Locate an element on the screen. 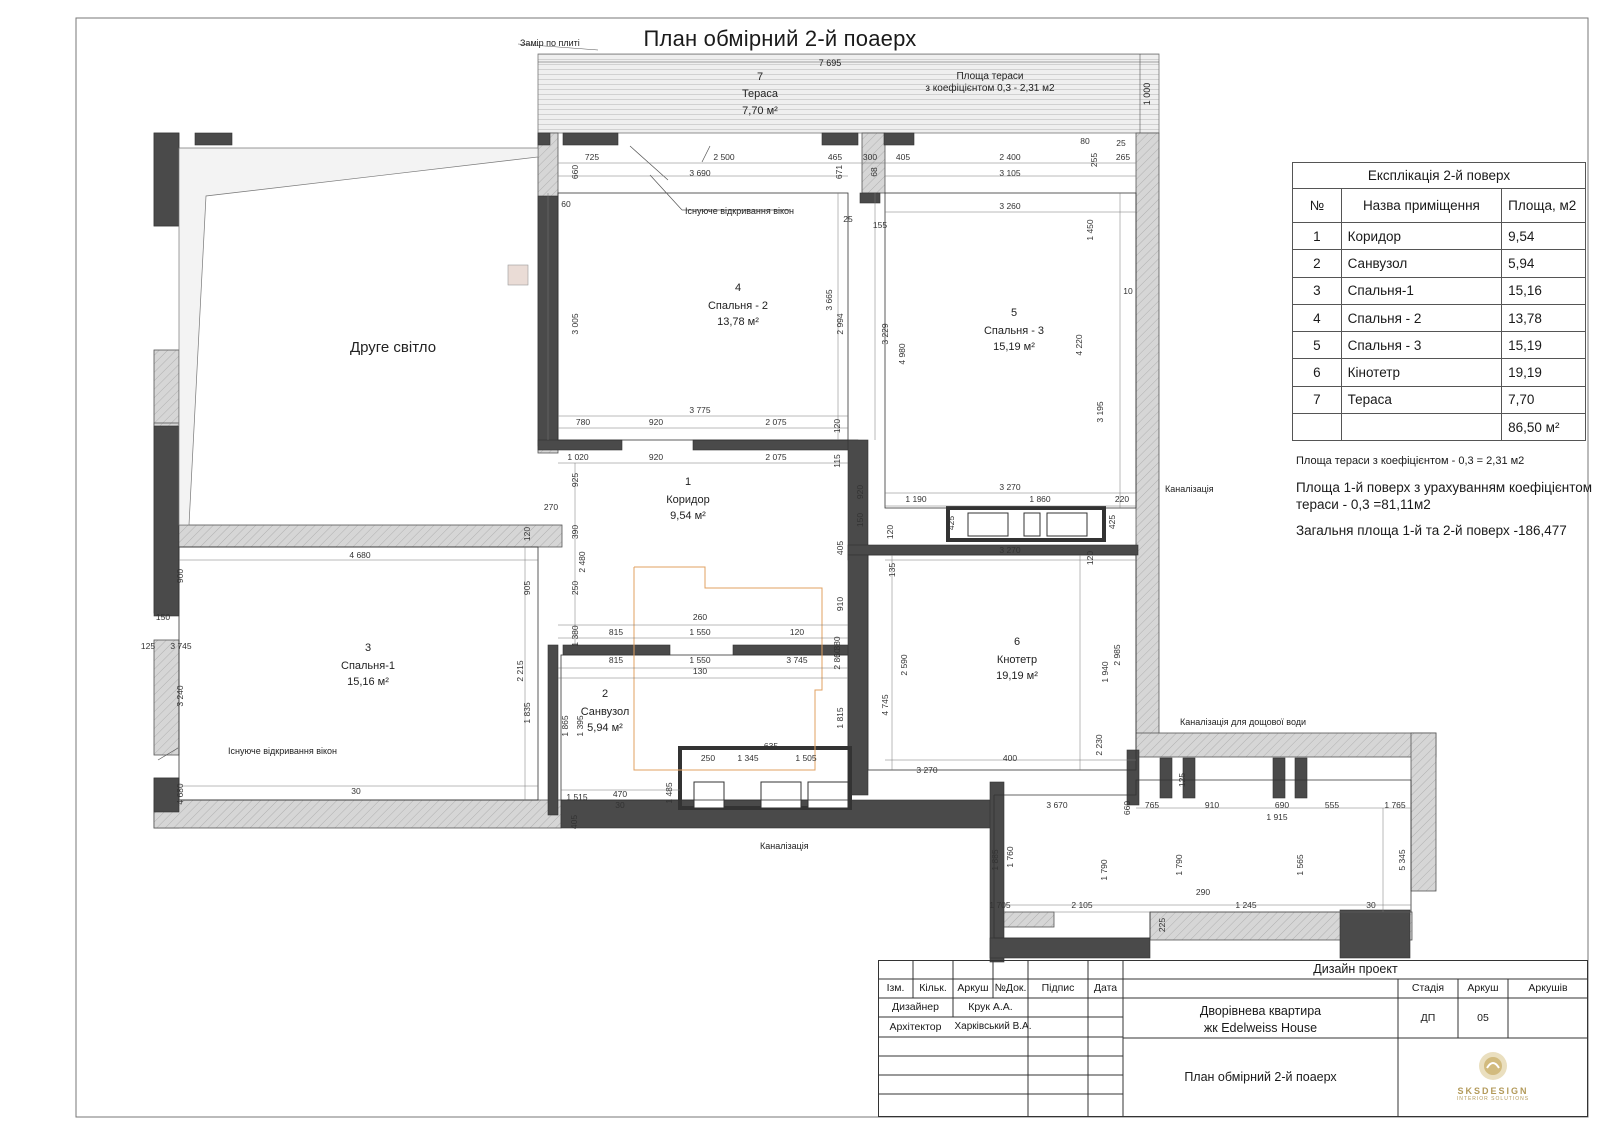 The width and height of the screenshot is (1600, 1131). dimension-label: 1 190 is located at coordinates (916, 499).